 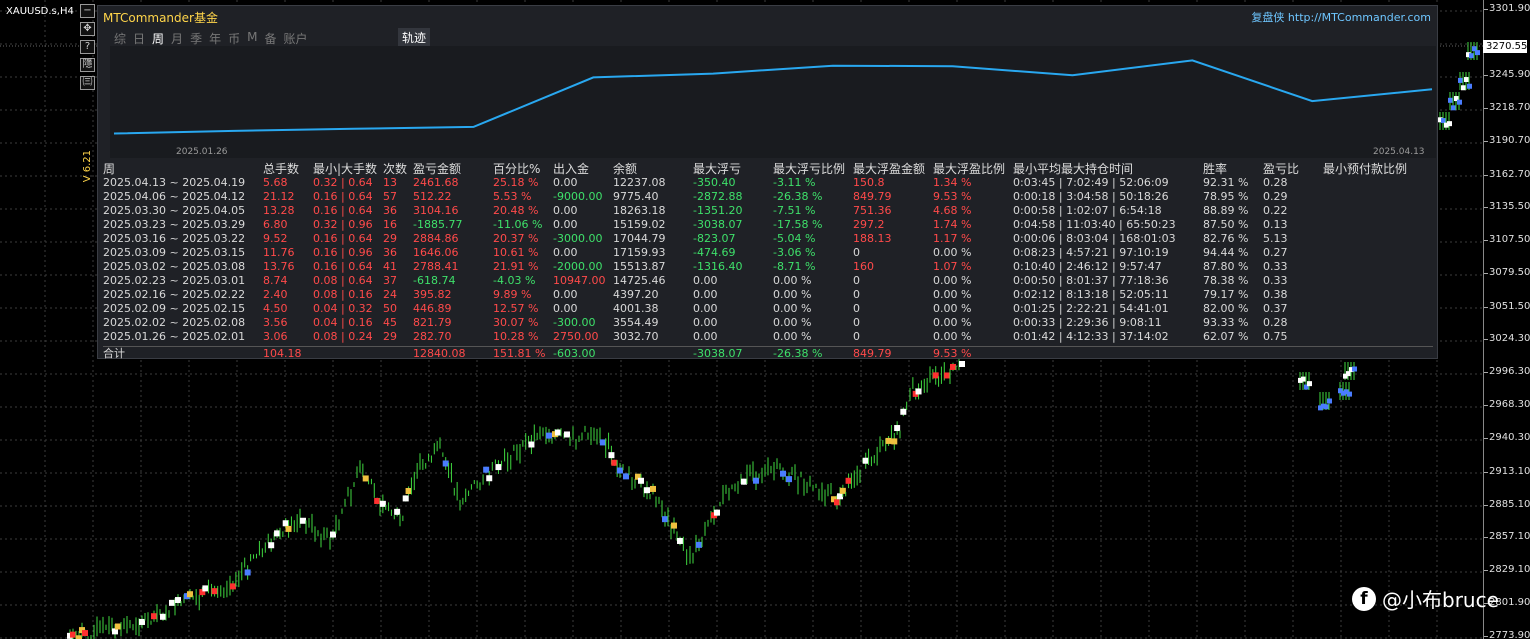 What do you see at coordinates (1226, 210) in the screenshot?
I see `cell-win-rate: 88.89 %` at bounding box center [1226, 210].